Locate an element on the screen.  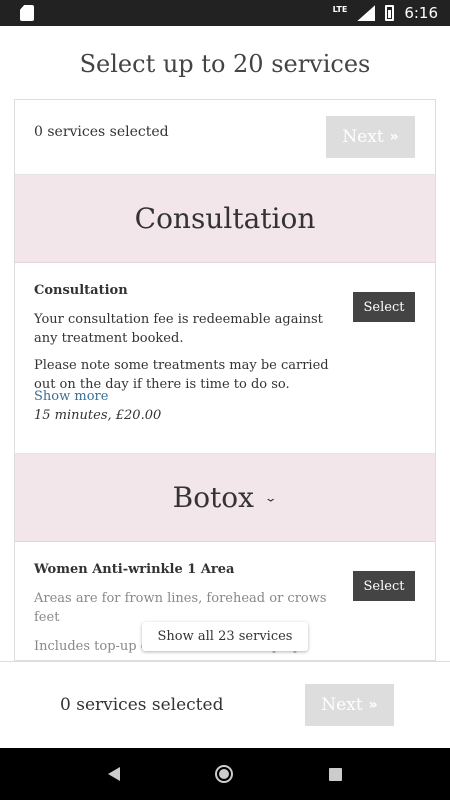
section-header-botox: Botox ⌄ is located at coordinates (225, 498).